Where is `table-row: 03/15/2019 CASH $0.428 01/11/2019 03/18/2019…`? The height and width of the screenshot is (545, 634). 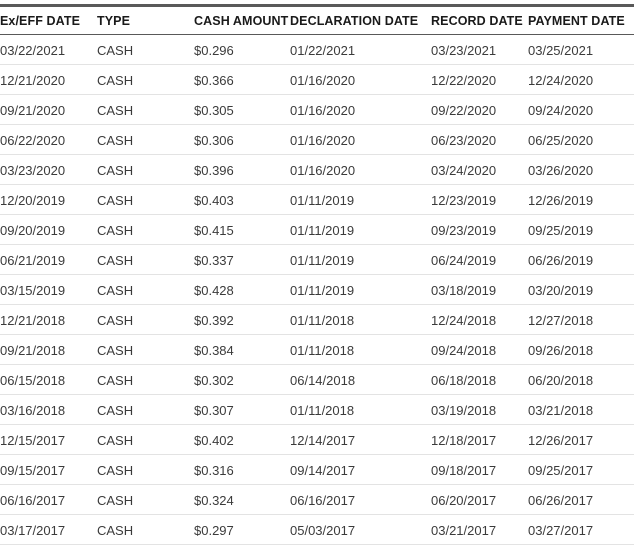
table-row: 03/15/2019 CASH $0.428 01/11/2019 03/18/2019… is located at coordinates (317, 290).